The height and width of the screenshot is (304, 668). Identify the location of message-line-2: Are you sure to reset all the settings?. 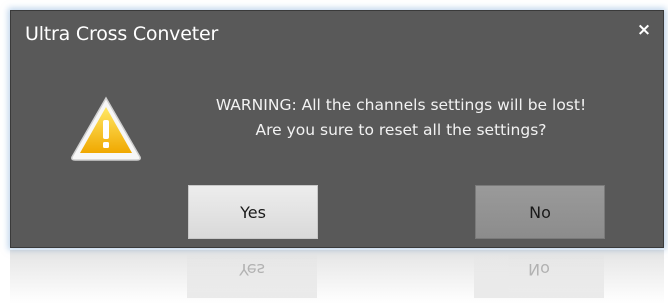
(401, 130).